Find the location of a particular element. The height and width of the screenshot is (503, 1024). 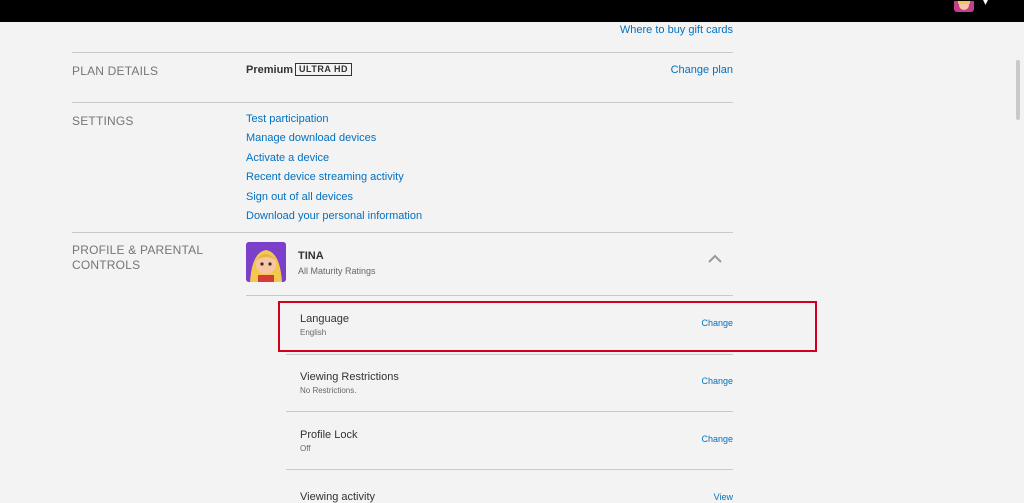

account-avatar is located at coordinates (964, 6).